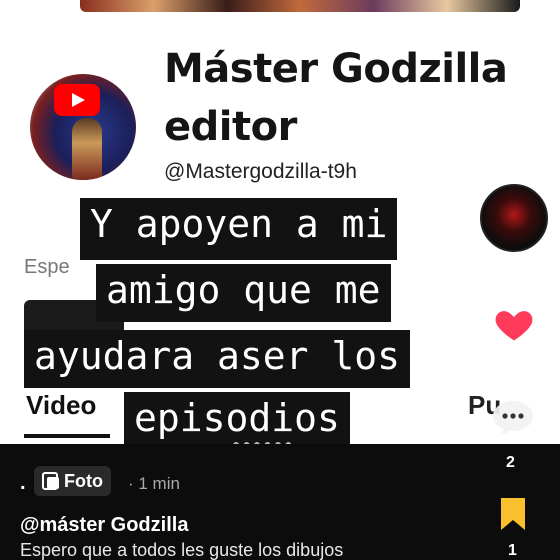  Describe the element at coordinates (50, 481) in the screenshot. I see `photo-icon` at that location.